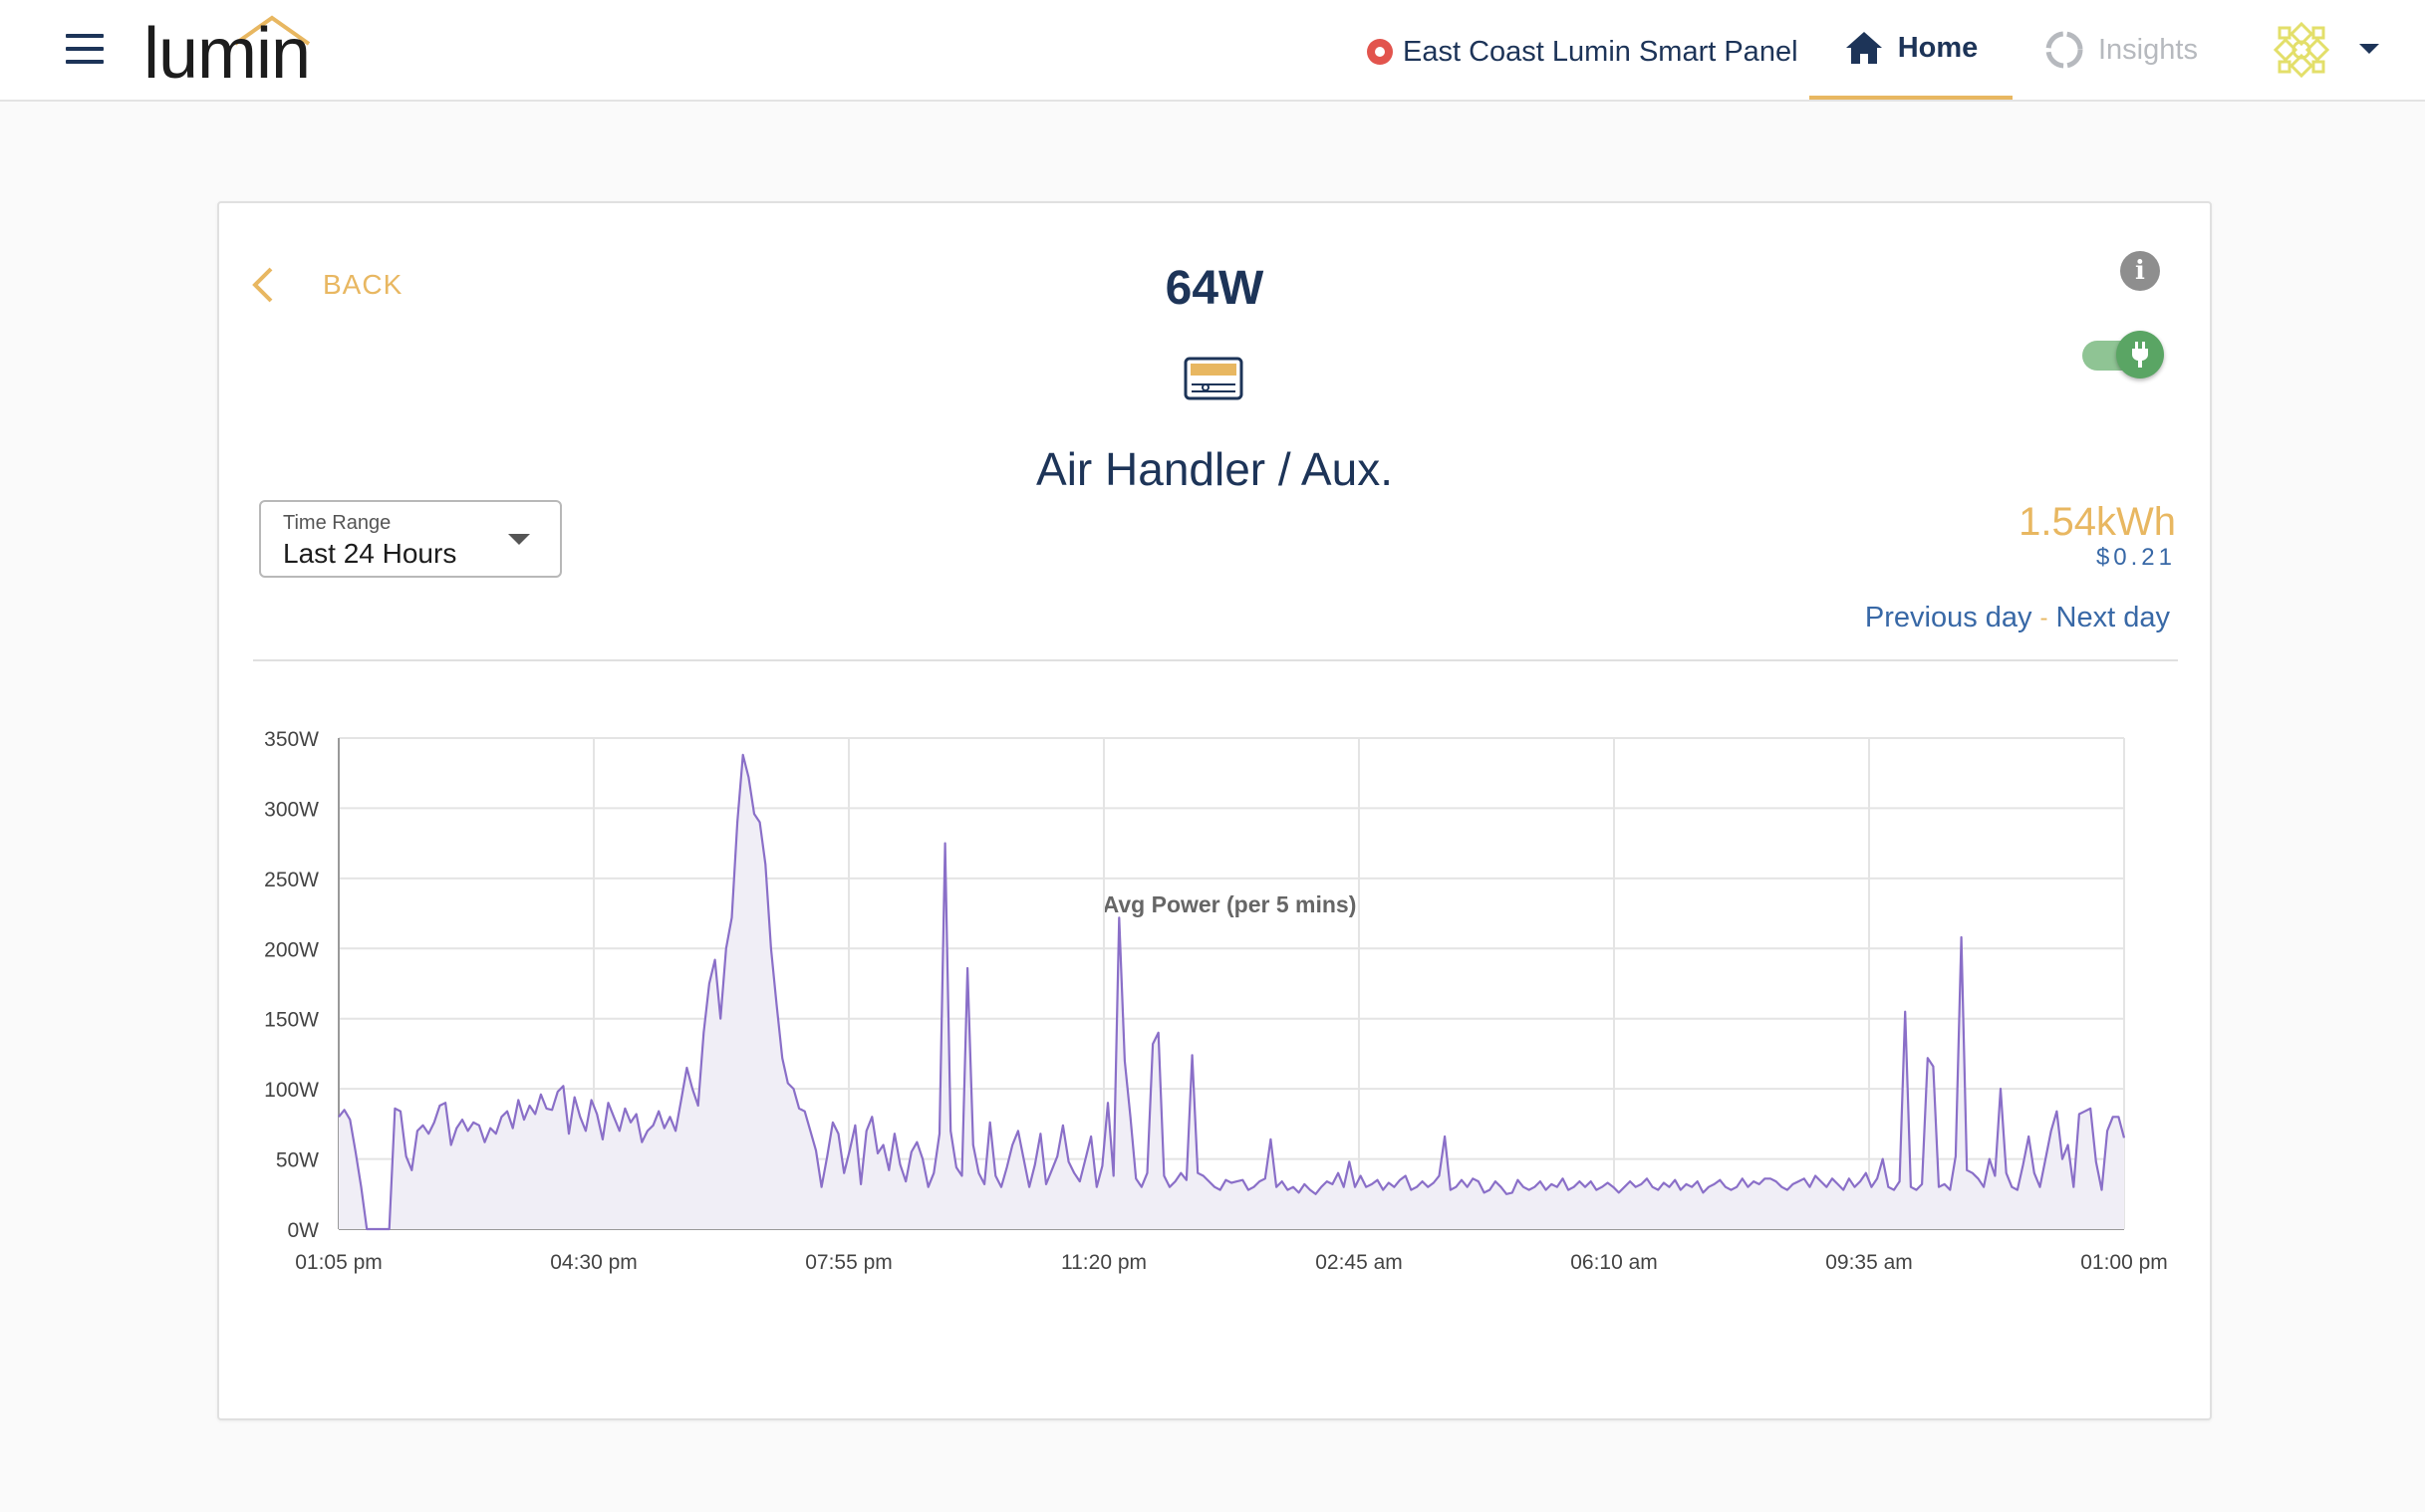  I want to click on energy-cost: $0.21, so click(2135, 557).